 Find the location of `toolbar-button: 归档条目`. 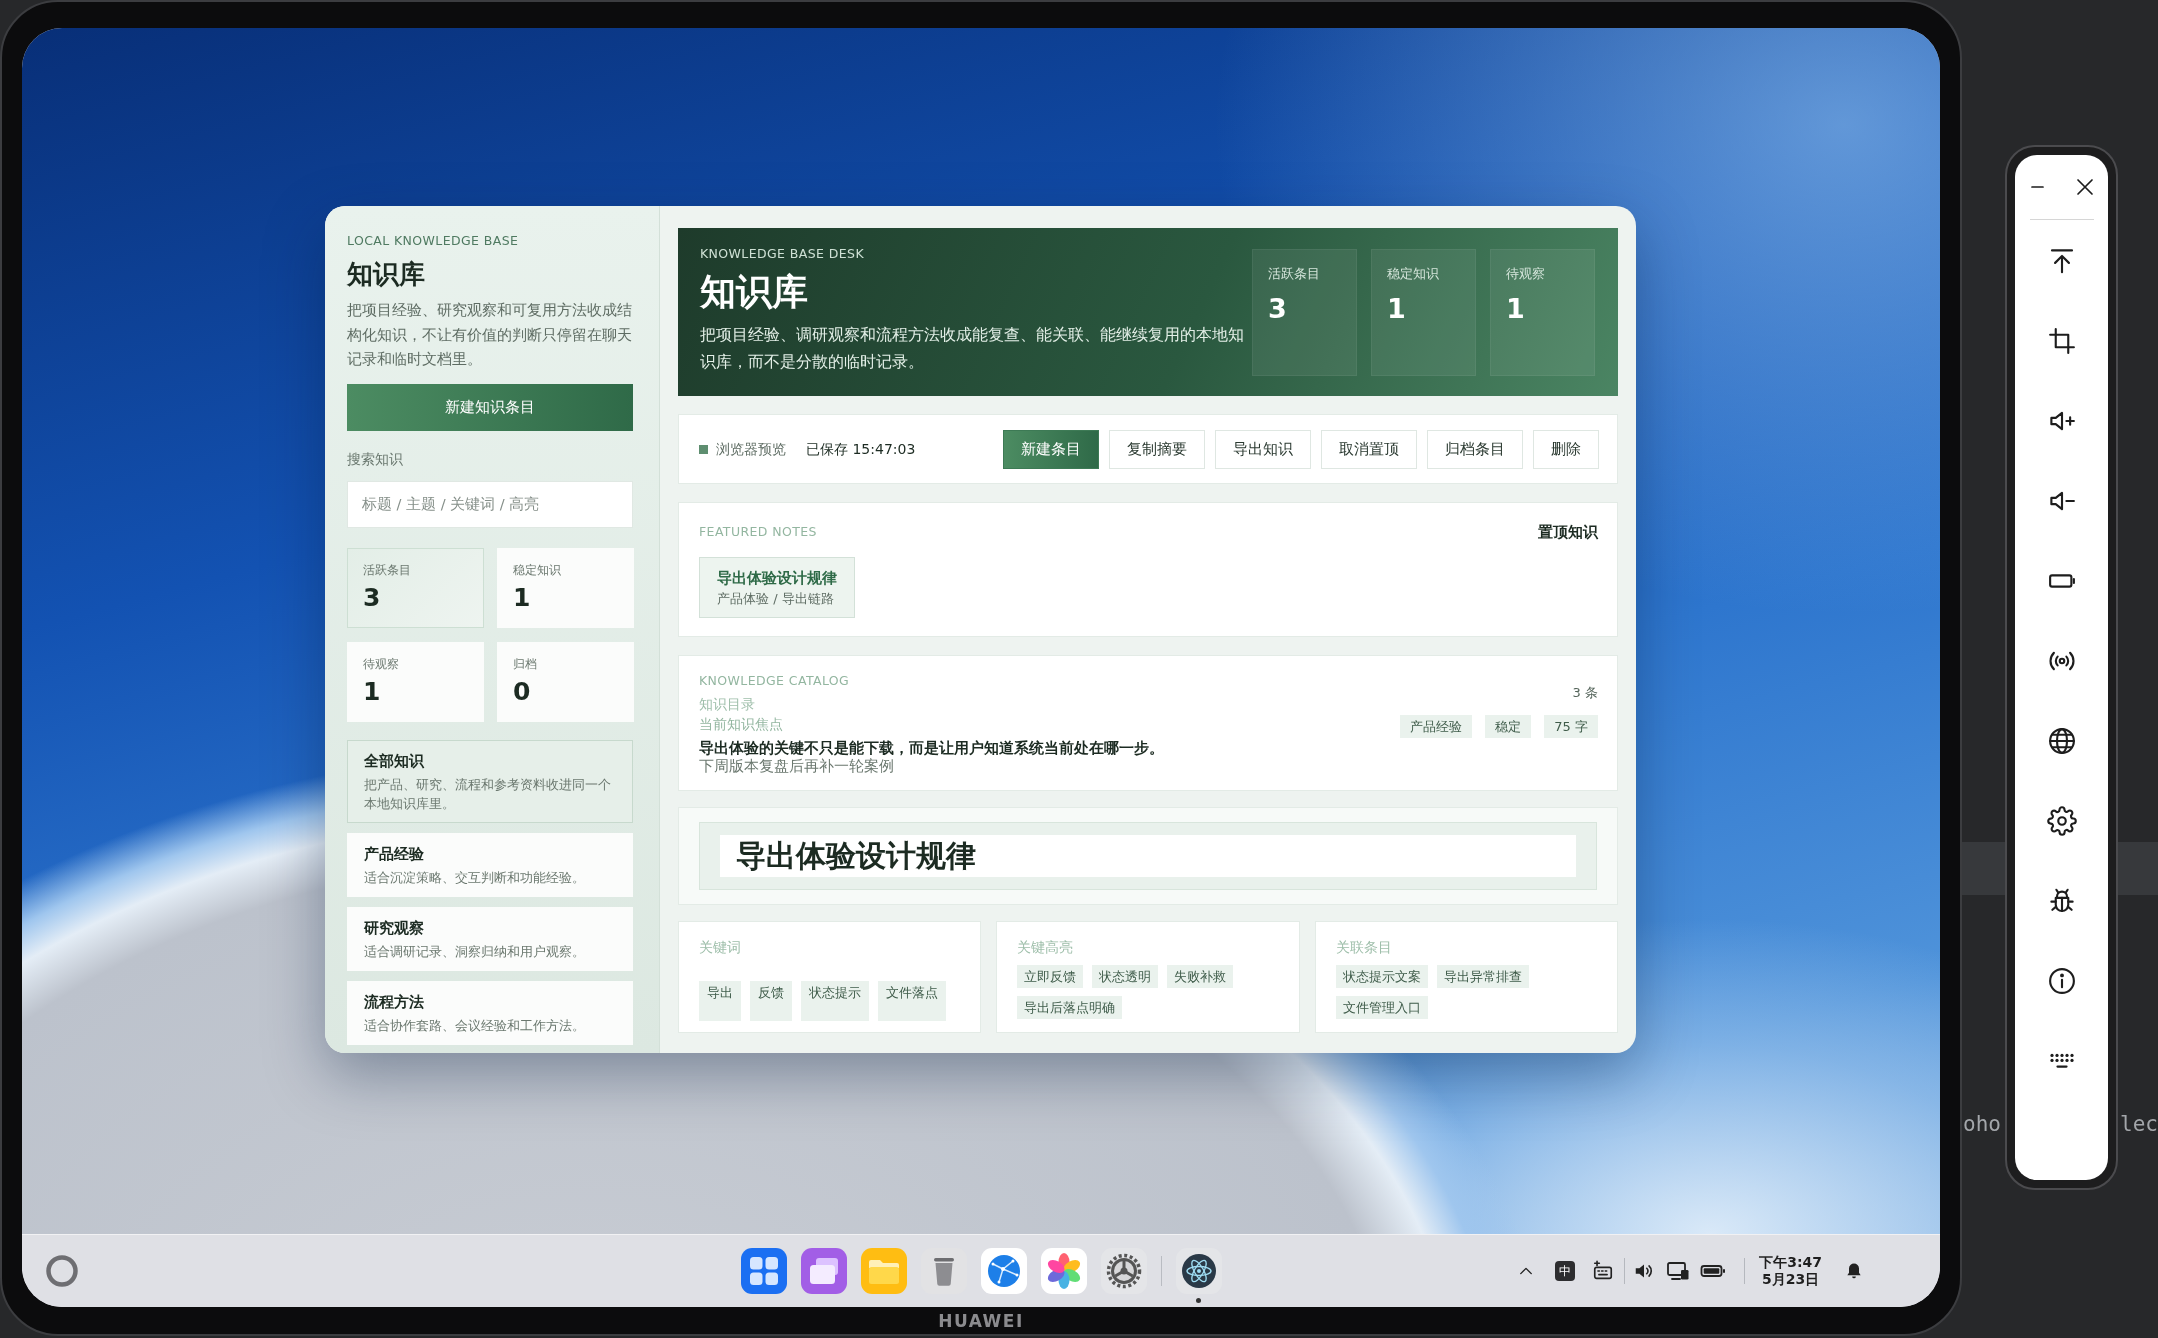

toolbar-button: 归档条目 is located at coordinates (1475, 449).